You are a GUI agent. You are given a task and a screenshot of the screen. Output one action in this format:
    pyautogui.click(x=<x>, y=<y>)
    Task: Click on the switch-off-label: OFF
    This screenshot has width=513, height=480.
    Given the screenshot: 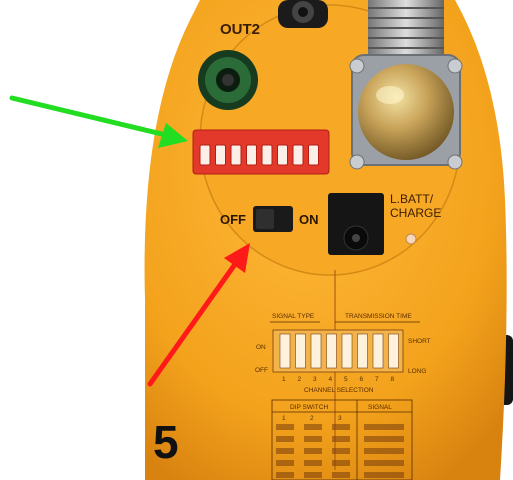 What is the action you would take?
    pyautogui.click(x=233, y=219)
    